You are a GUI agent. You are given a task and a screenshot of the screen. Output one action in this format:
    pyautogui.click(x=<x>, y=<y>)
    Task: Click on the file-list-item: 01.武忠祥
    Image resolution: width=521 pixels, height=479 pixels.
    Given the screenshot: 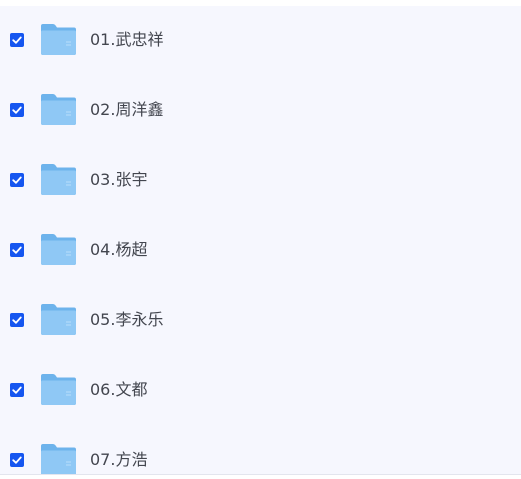 What is the action you would take?
    pyautogui.click(x=260, y=40)
    